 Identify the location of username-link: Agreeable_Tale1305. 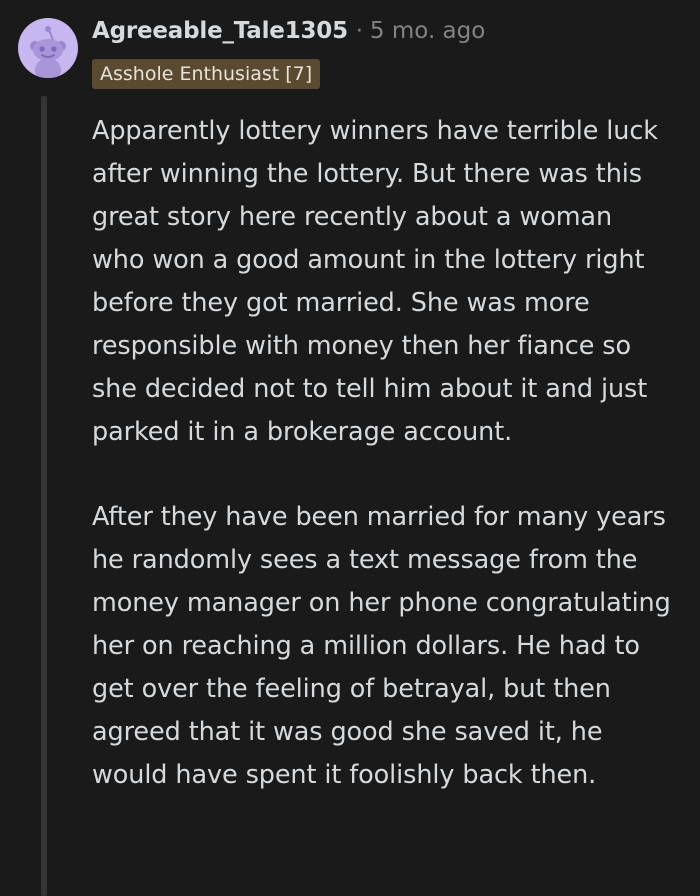
(220, 31).